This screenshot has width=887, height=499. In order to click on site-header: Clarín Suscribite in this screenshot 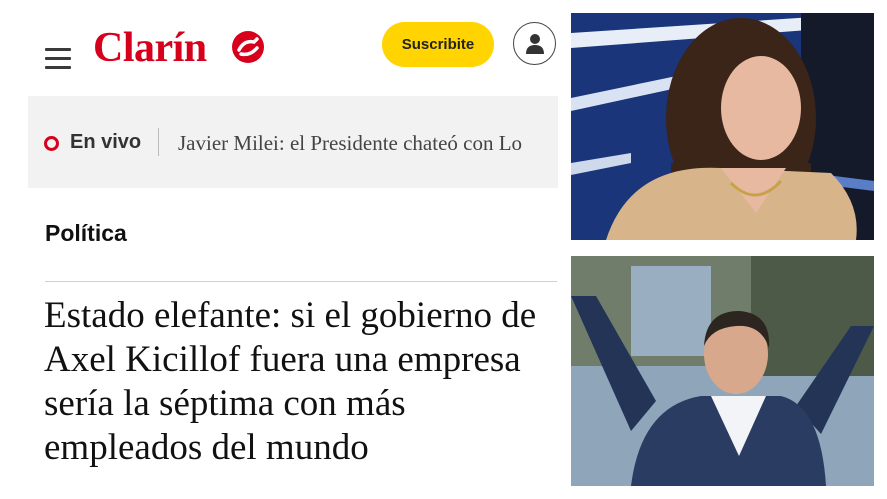, I will do `click(293, 53)`.